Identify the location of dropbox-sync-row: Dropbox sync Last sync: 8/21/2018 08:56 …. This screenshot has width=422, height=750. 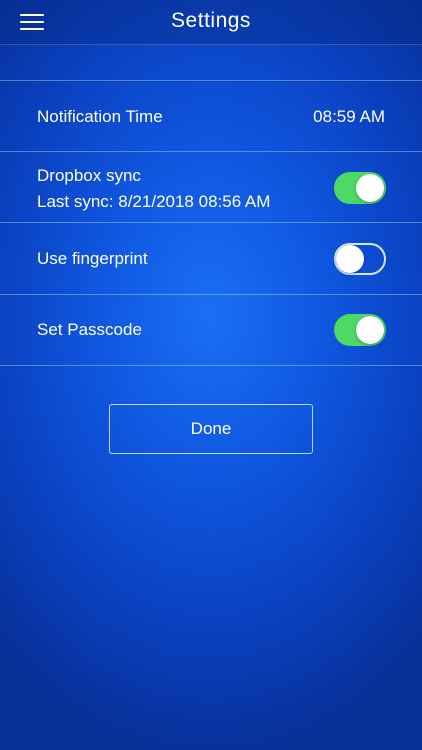
(211, 187).